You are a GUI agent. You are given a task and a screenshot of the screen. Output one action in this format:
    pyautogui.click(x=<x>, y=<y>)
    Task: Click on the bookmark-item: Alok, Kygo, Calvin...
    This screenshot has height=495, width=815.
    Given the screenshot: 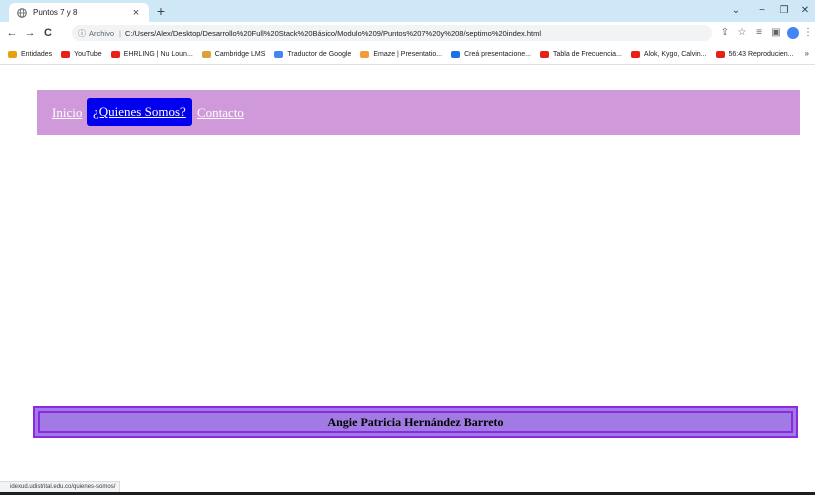 What is the action you would take?
    pyautogui.click(x=668, y=54)
    